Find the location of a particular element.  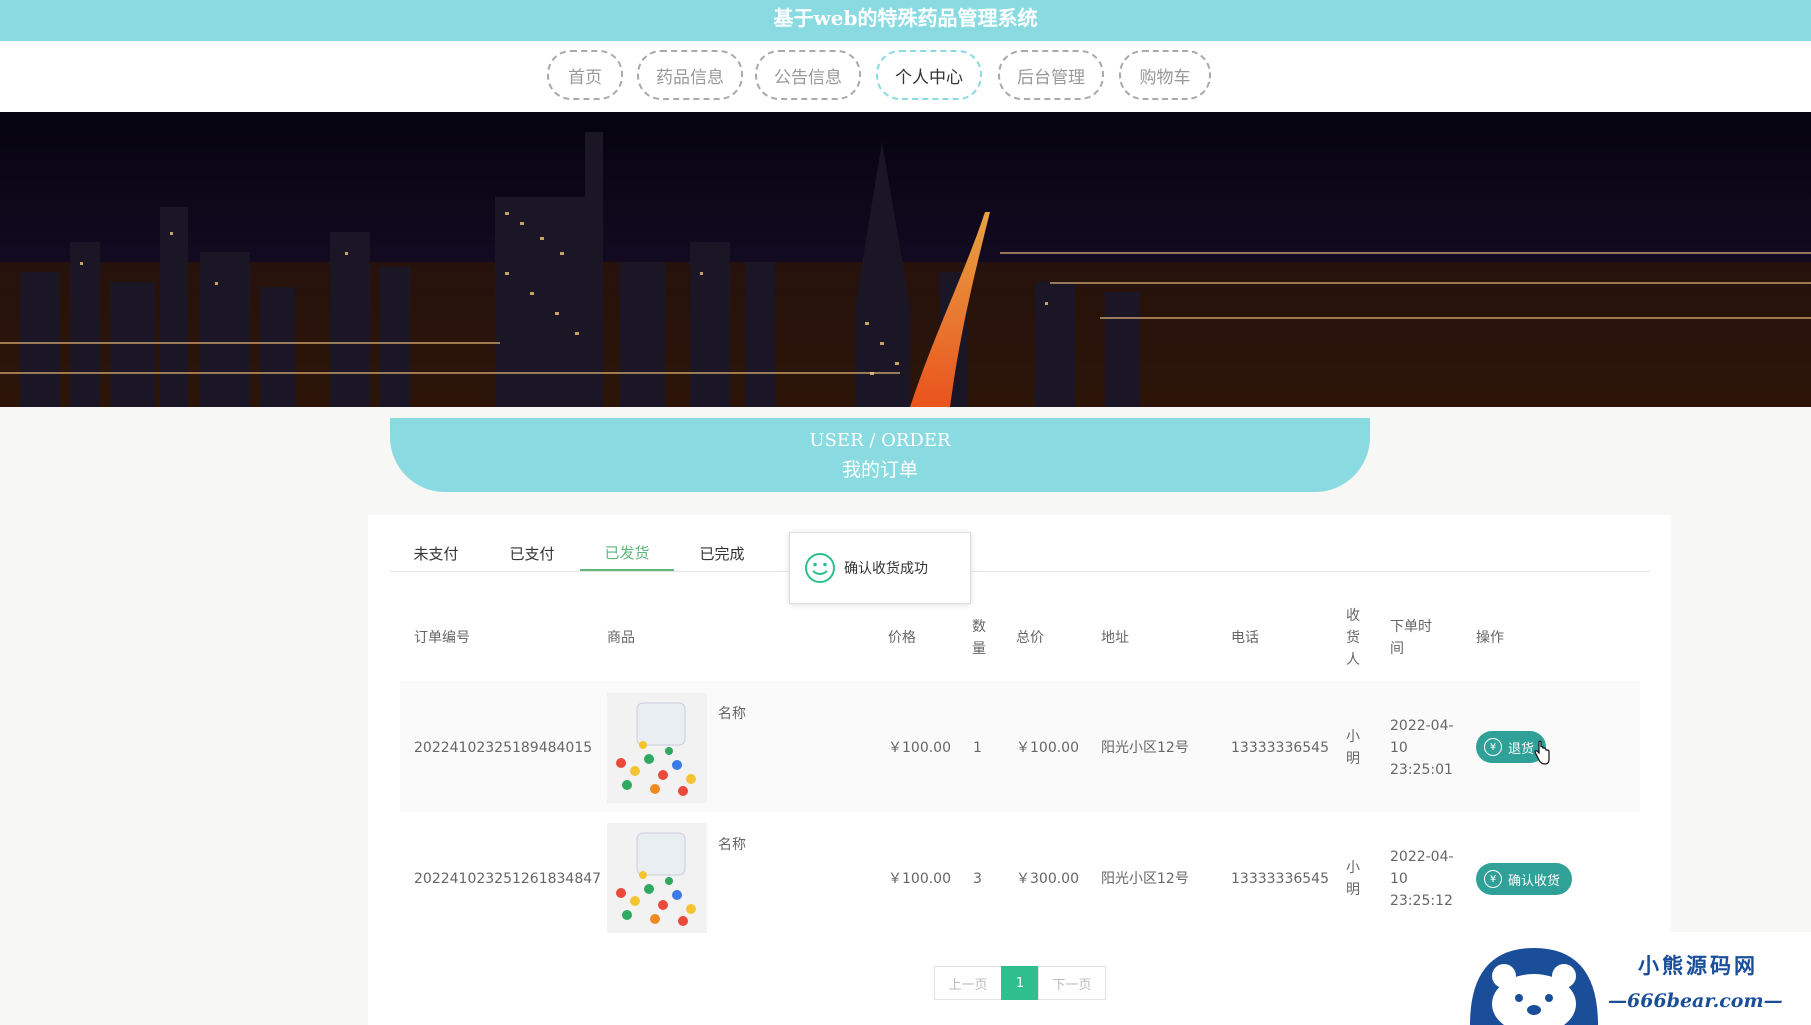

th-action: 操作 is located at coordinates (1490, 638).